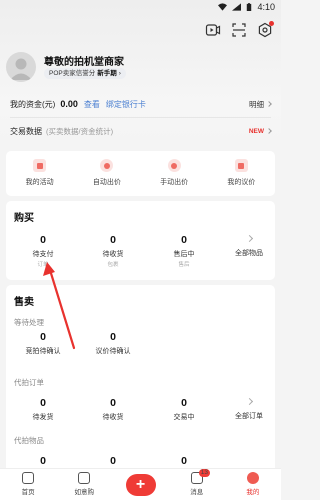  Describe the element at coordinates (28, 492) in the screenshot. I see `tab-home-label: 首页` at that location.